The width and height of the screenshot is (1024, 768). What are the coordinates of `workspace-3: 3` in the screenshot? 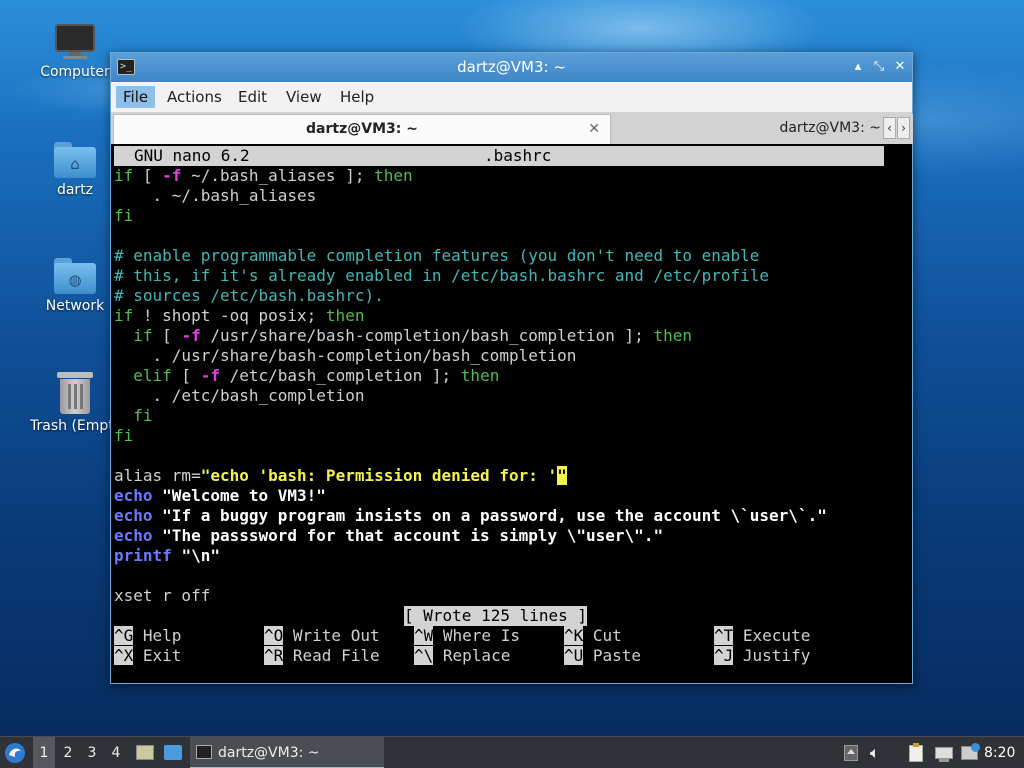 It's located at (92, 752).